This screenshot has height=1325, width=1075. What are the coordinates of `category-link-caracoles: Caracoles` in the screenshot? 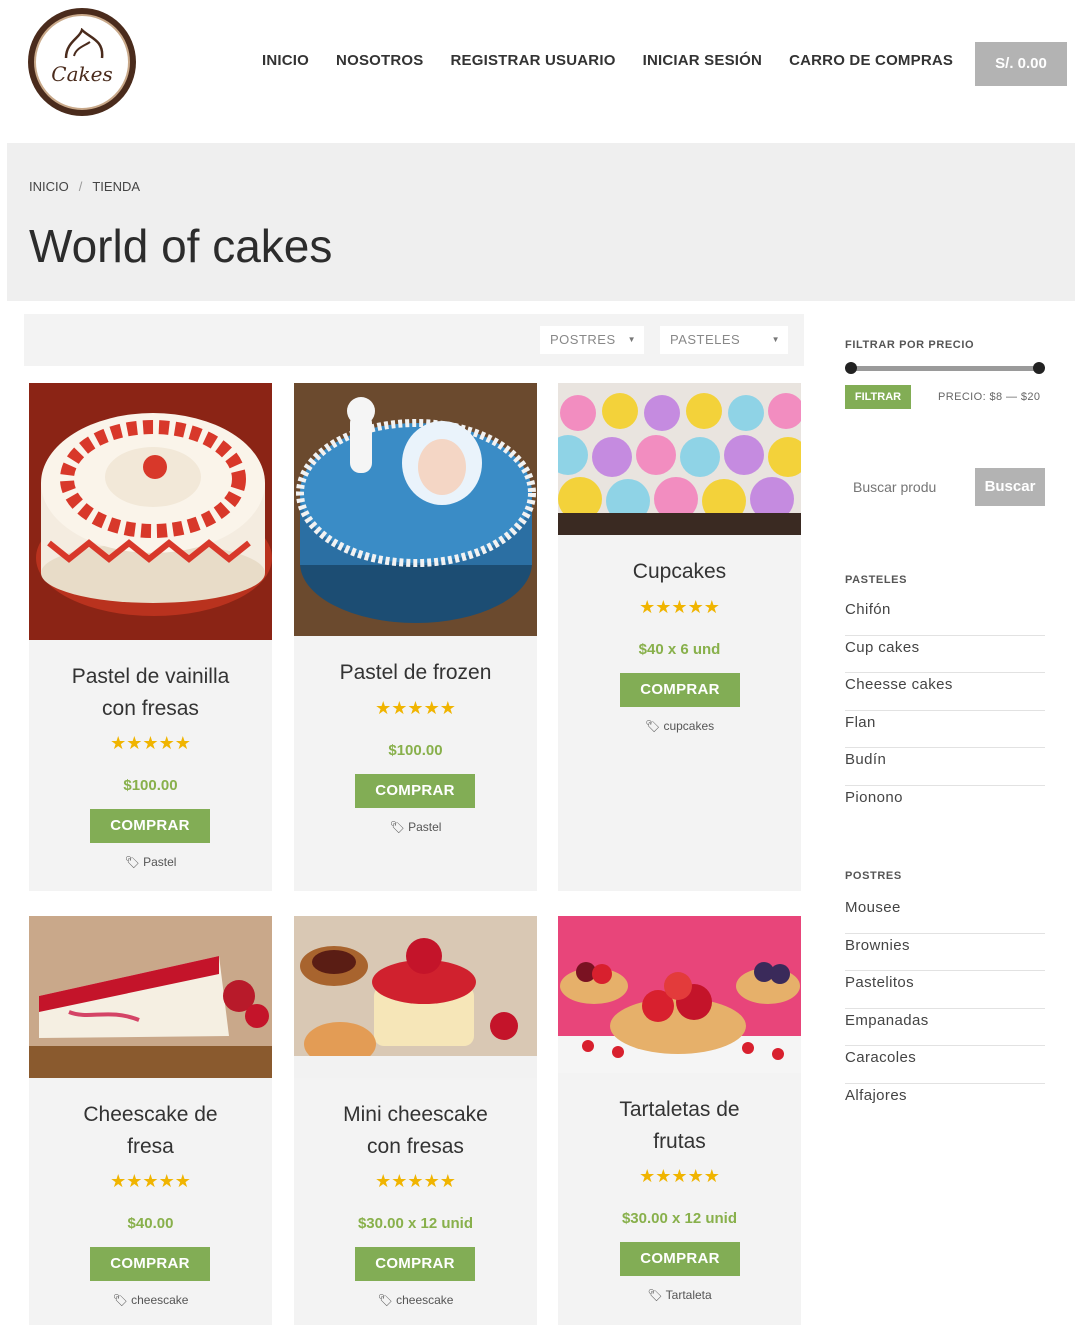 It's located at (945, 1065).